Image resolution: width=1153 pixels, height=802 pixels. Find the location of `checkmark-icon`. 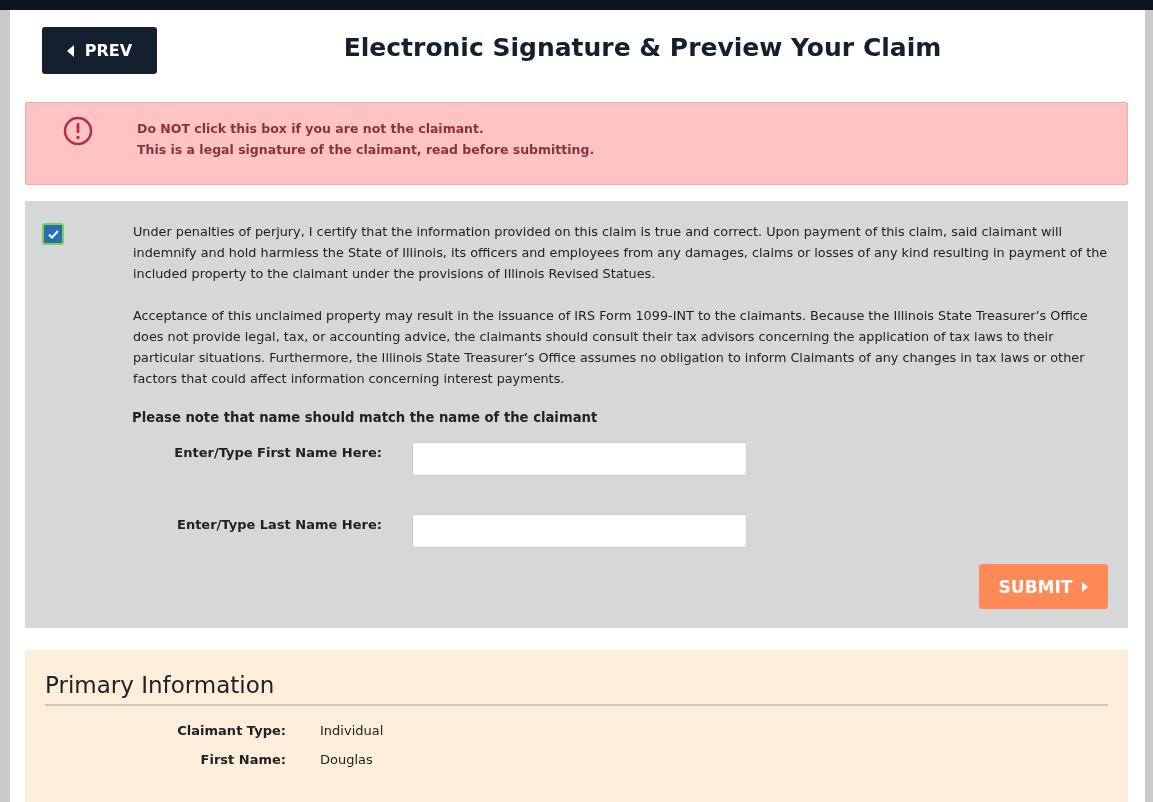

checkmark-icon is located at coordinates (53, 234).